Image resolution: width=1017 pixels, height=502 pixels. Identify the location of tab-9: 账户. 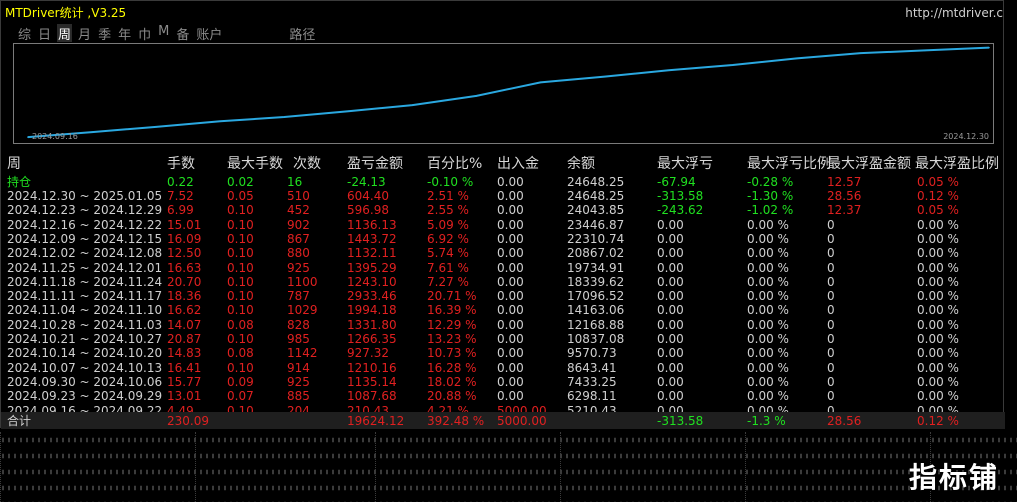
(209, 33).